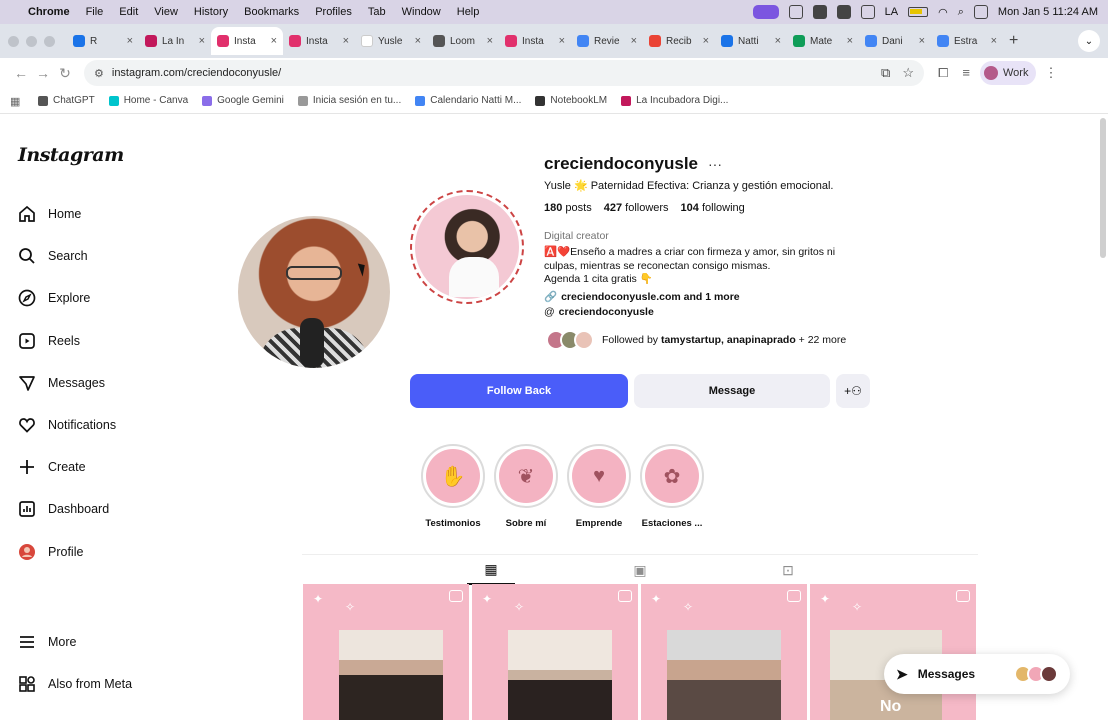 The image size is (1108, 720). Describe the element at coordinates (526, 486) in the screenshot. I see `story-highlight: ❦ Sobre mí` at that location.